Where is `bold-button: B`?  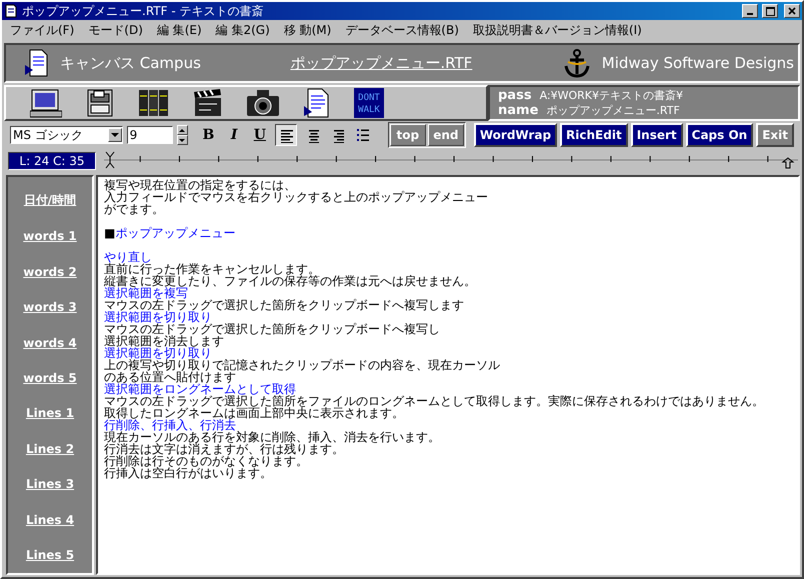
bold-button: B is located at coordinates (209, 135).